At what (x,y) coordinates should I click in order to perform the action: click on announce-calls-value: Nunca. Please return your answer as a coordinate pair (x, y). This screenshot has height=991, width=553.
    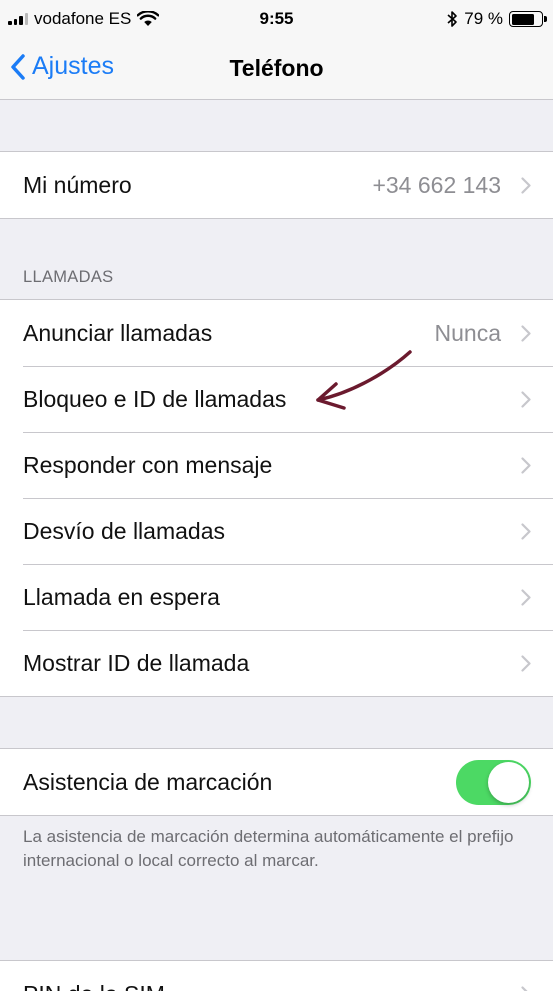
    Looking at the image, I should click on (467, 332).